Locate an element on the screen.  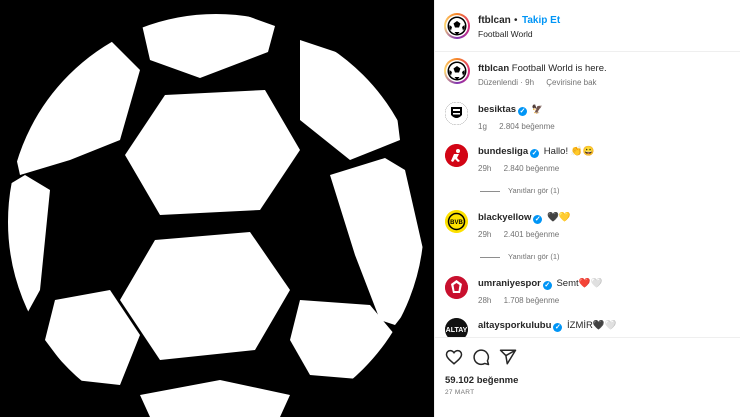
story-ring is located at coordinates (457, 26).